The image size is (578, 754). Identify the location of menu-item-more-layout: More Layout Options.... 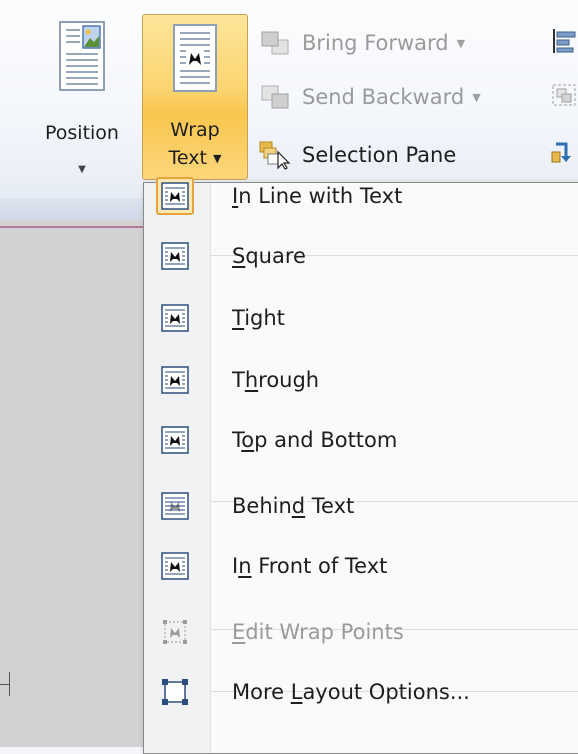
(361, 692).